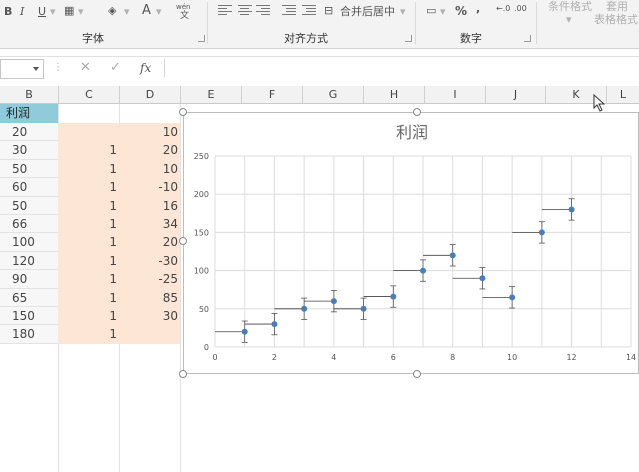 This screenshot has height=472, width=639. I want to click on x-tick-label: 2, so click(274, 357).